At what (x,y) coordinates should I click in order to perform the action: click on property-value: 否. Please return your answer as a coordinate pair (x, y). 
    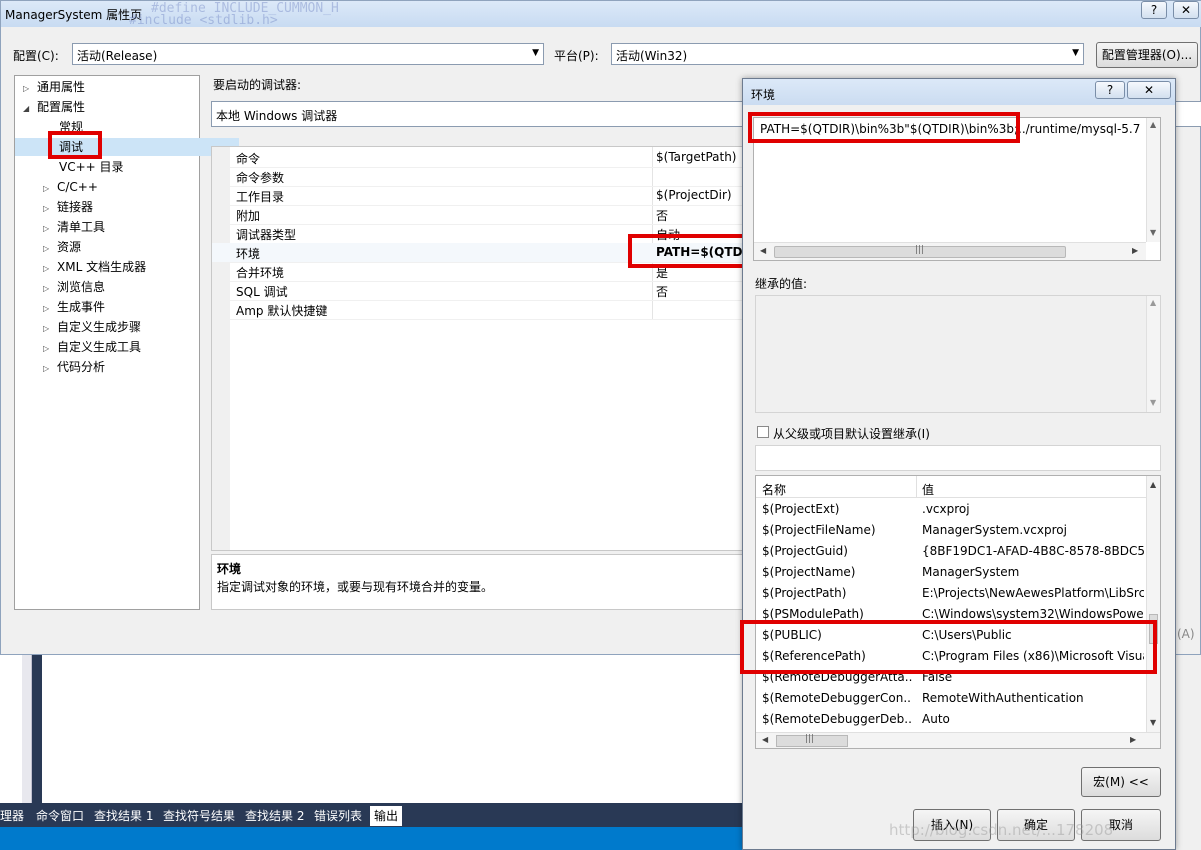
    Looking at the image, I should click on (662, 216).